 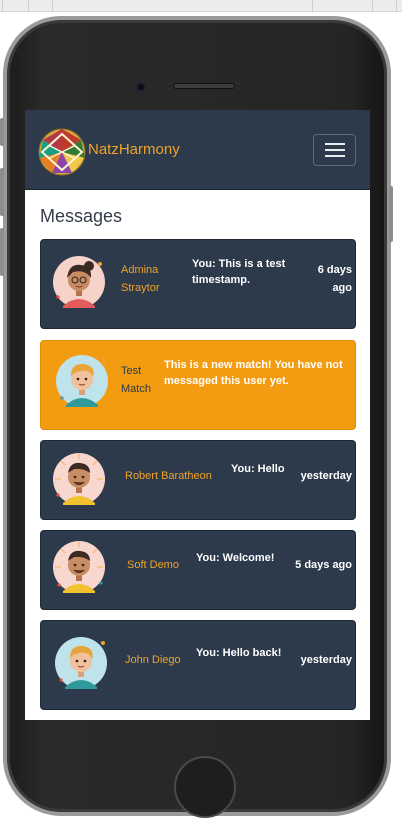 I want to click on brand-name: NatzHarmony, so click(x=134, y=149).